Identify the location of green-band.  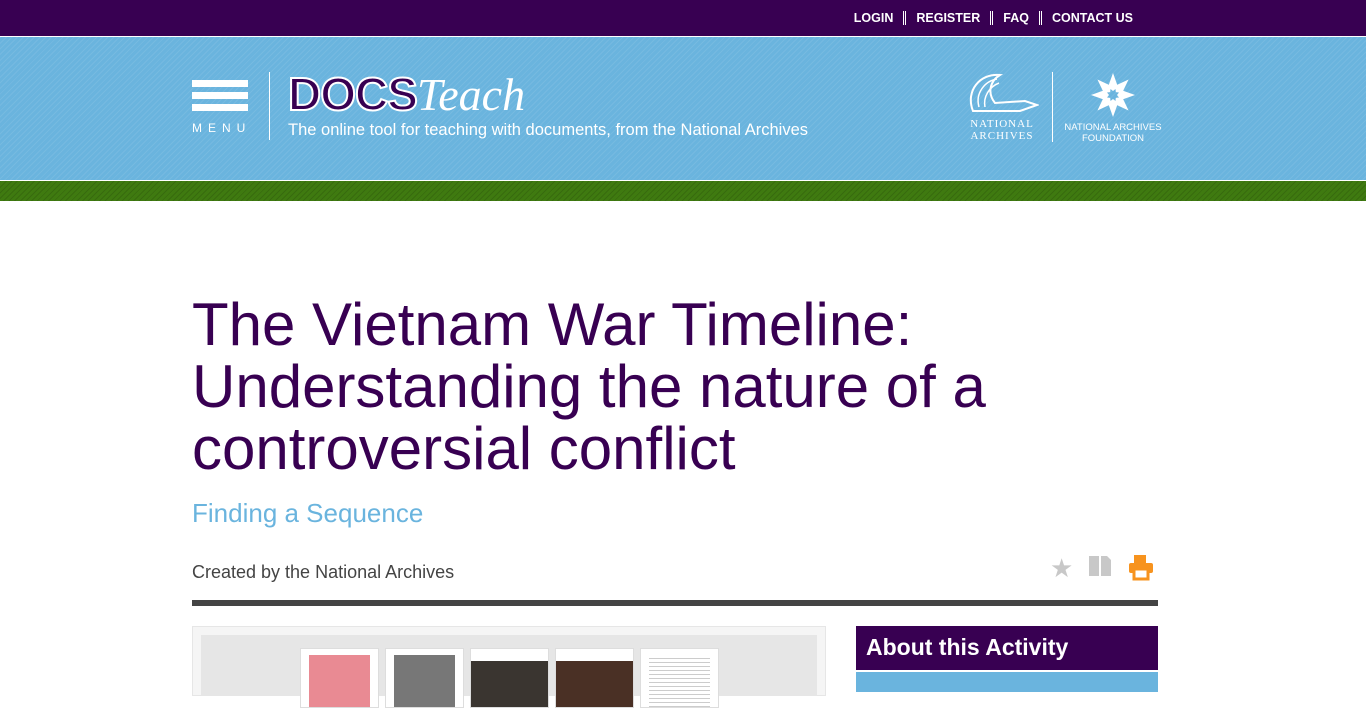
(683, 191).